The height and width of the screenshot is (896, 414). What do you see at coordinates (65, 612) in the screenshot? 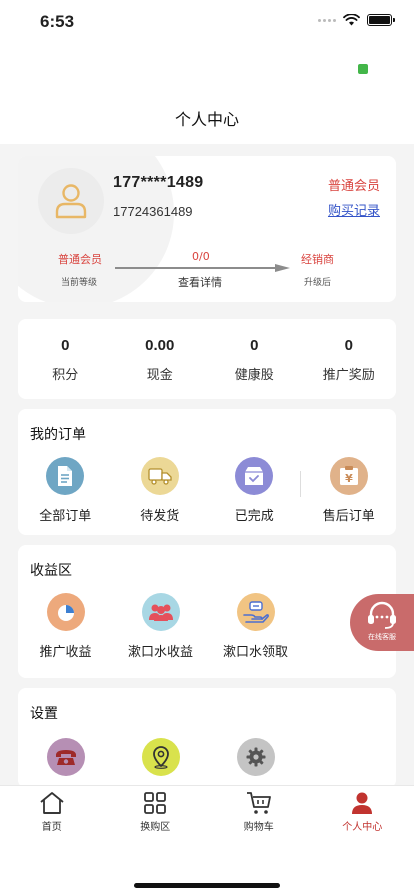
I see `pie-chart-icon` at bounding box center [65, 612].